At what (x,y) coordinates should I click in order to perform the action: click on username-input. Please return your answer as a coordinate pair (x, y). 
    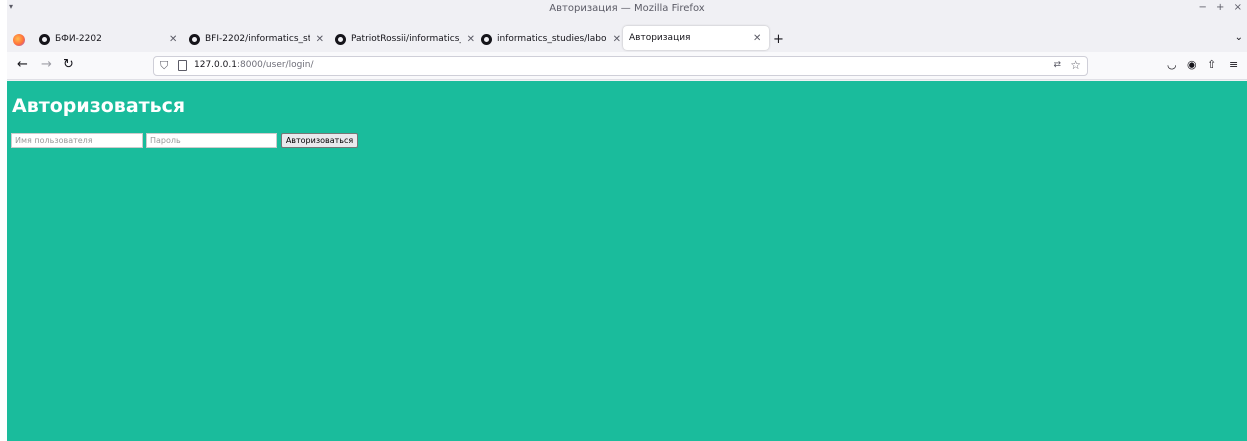
    Looking at the image, I should click on (77, 140).